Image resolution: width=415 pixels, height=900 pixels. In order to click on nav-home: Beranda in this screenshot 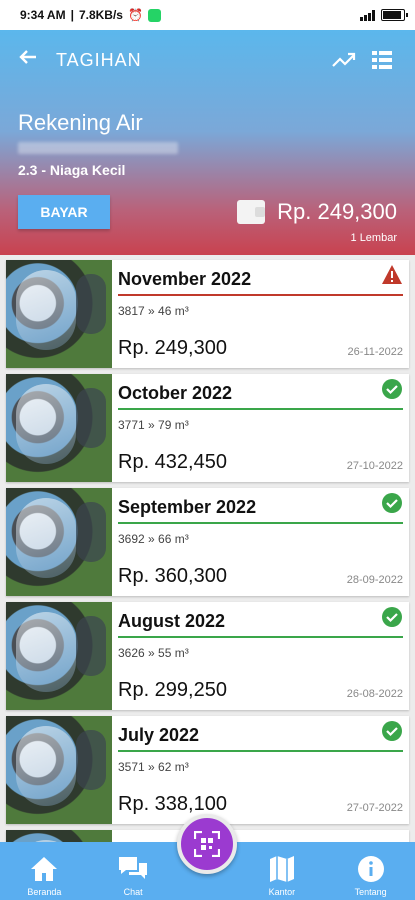, I will do `click(44, 871)`.